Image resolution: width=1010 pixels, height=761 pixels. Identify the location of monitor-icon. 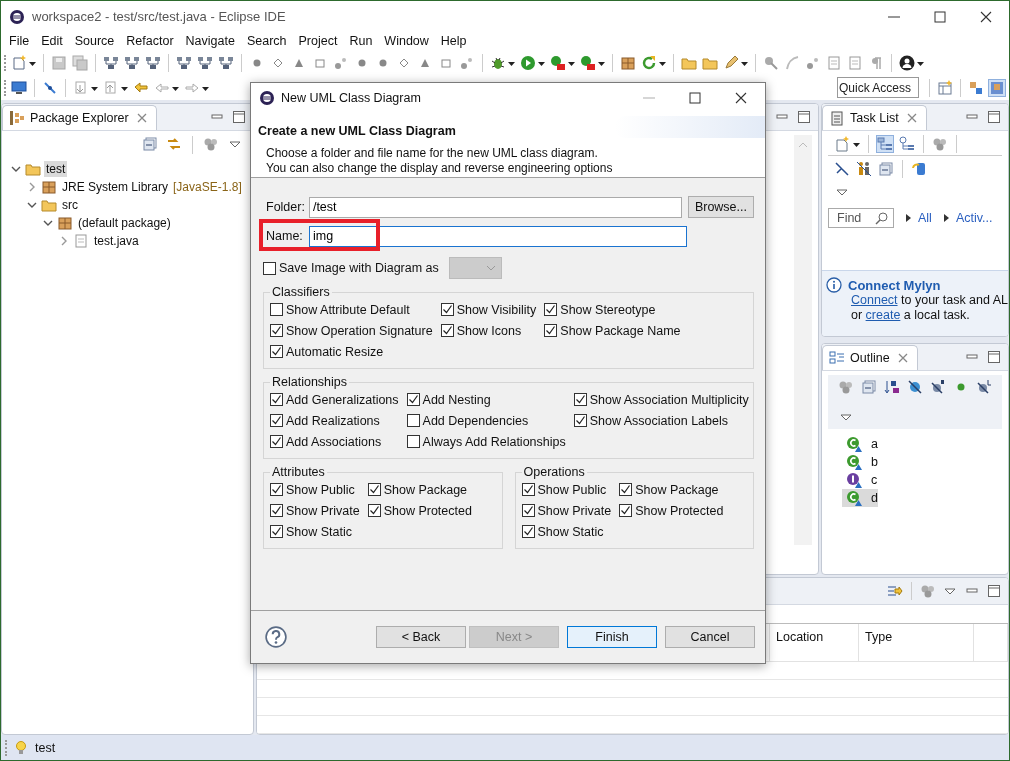
(19, 87).